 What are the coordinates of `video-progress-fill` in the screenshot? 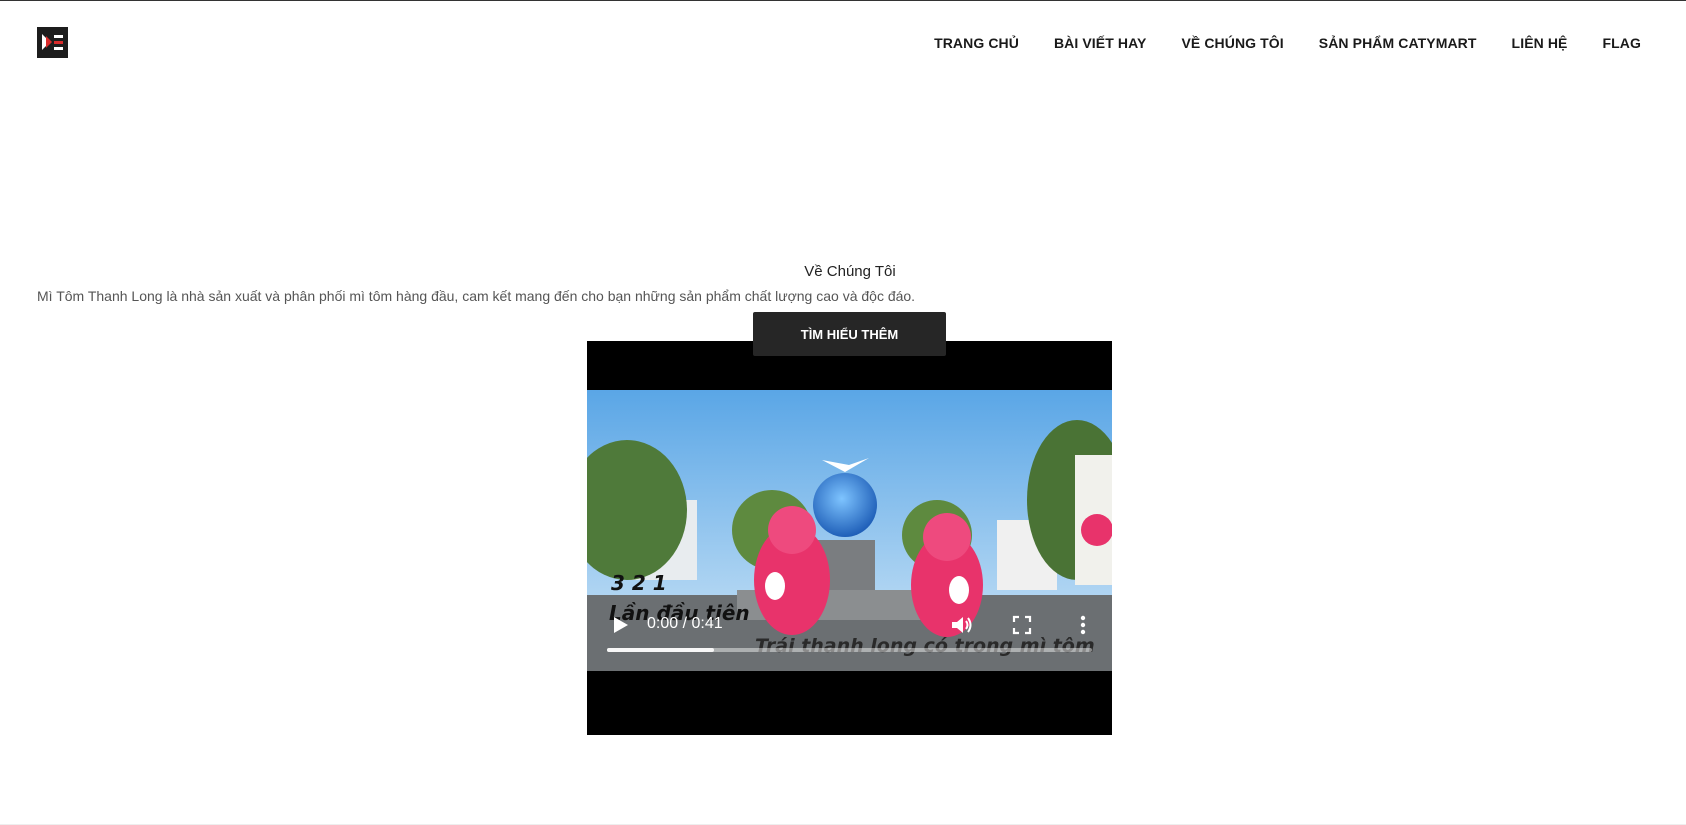 It's located at (660, 650).